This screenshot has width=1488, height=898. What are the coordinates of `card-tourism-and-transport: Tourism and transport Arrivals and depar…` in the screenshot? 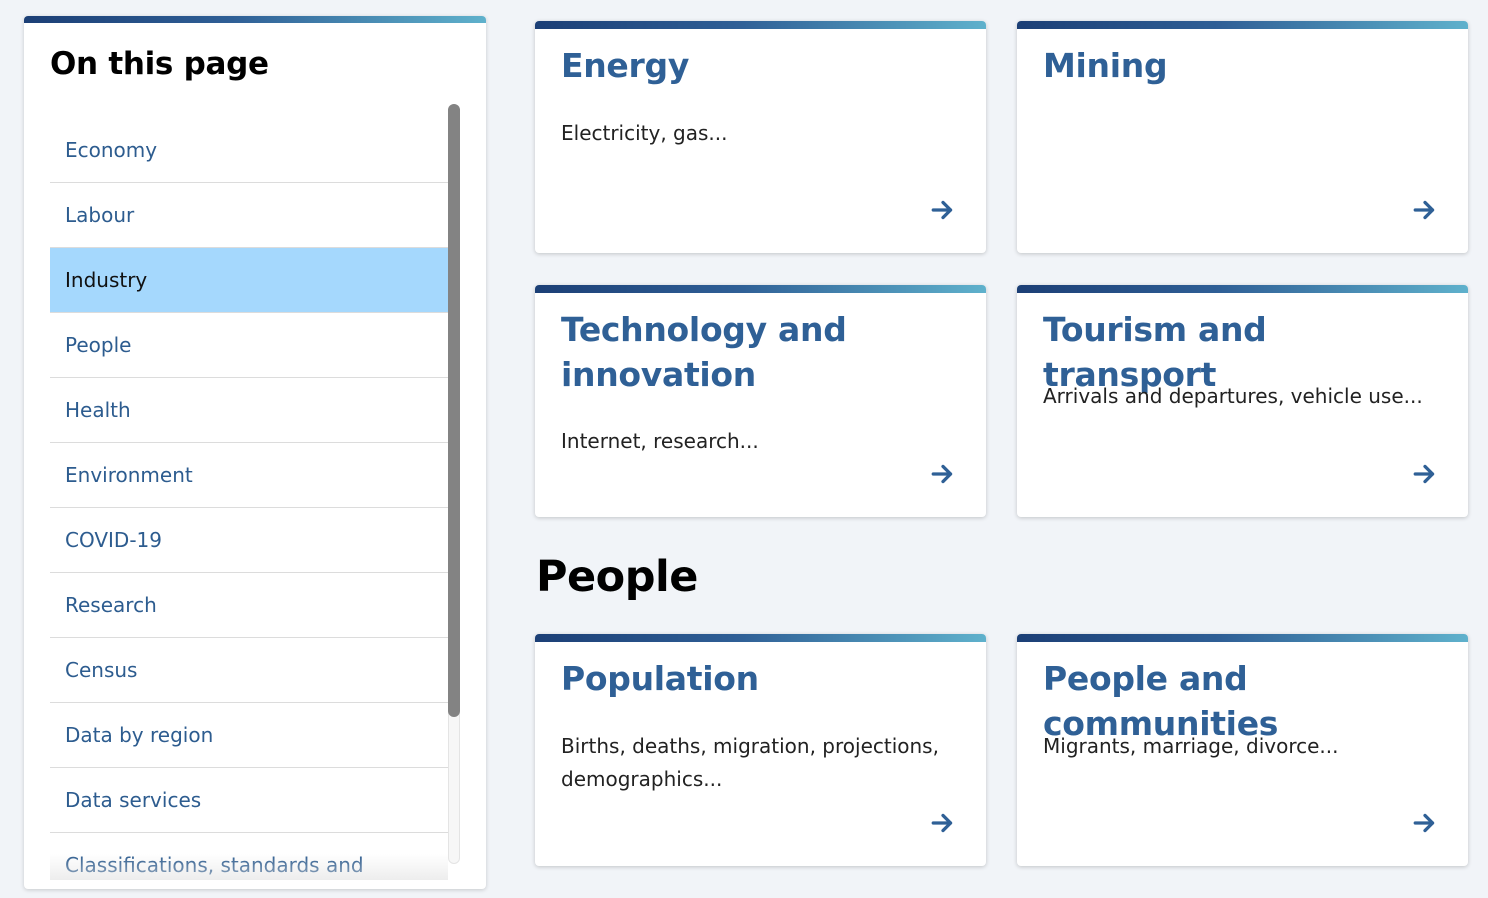 It's located at (1242, 401).